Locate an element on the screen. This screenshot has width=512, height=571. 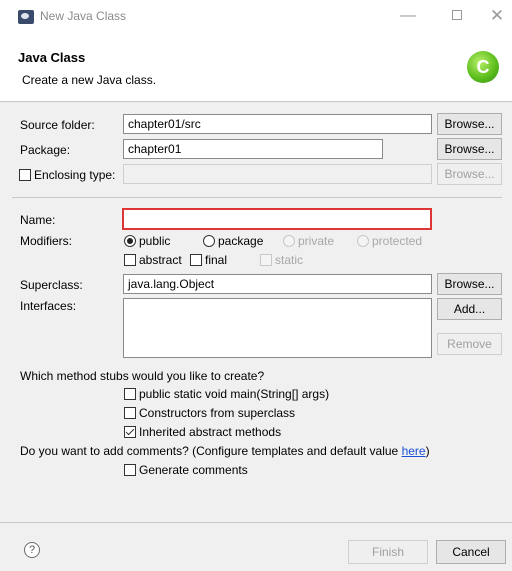
public-label: public is located at coordinates (155, 241).